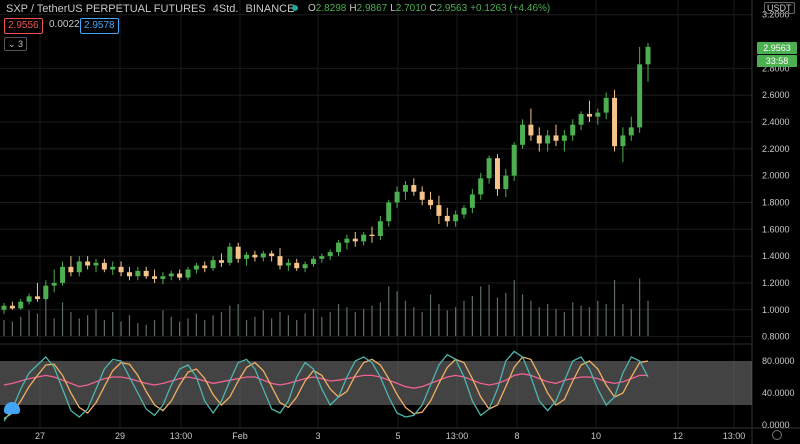 This screenshot has height=444, width=800. I want to click on currency-label: USDT, so click(779, 8).